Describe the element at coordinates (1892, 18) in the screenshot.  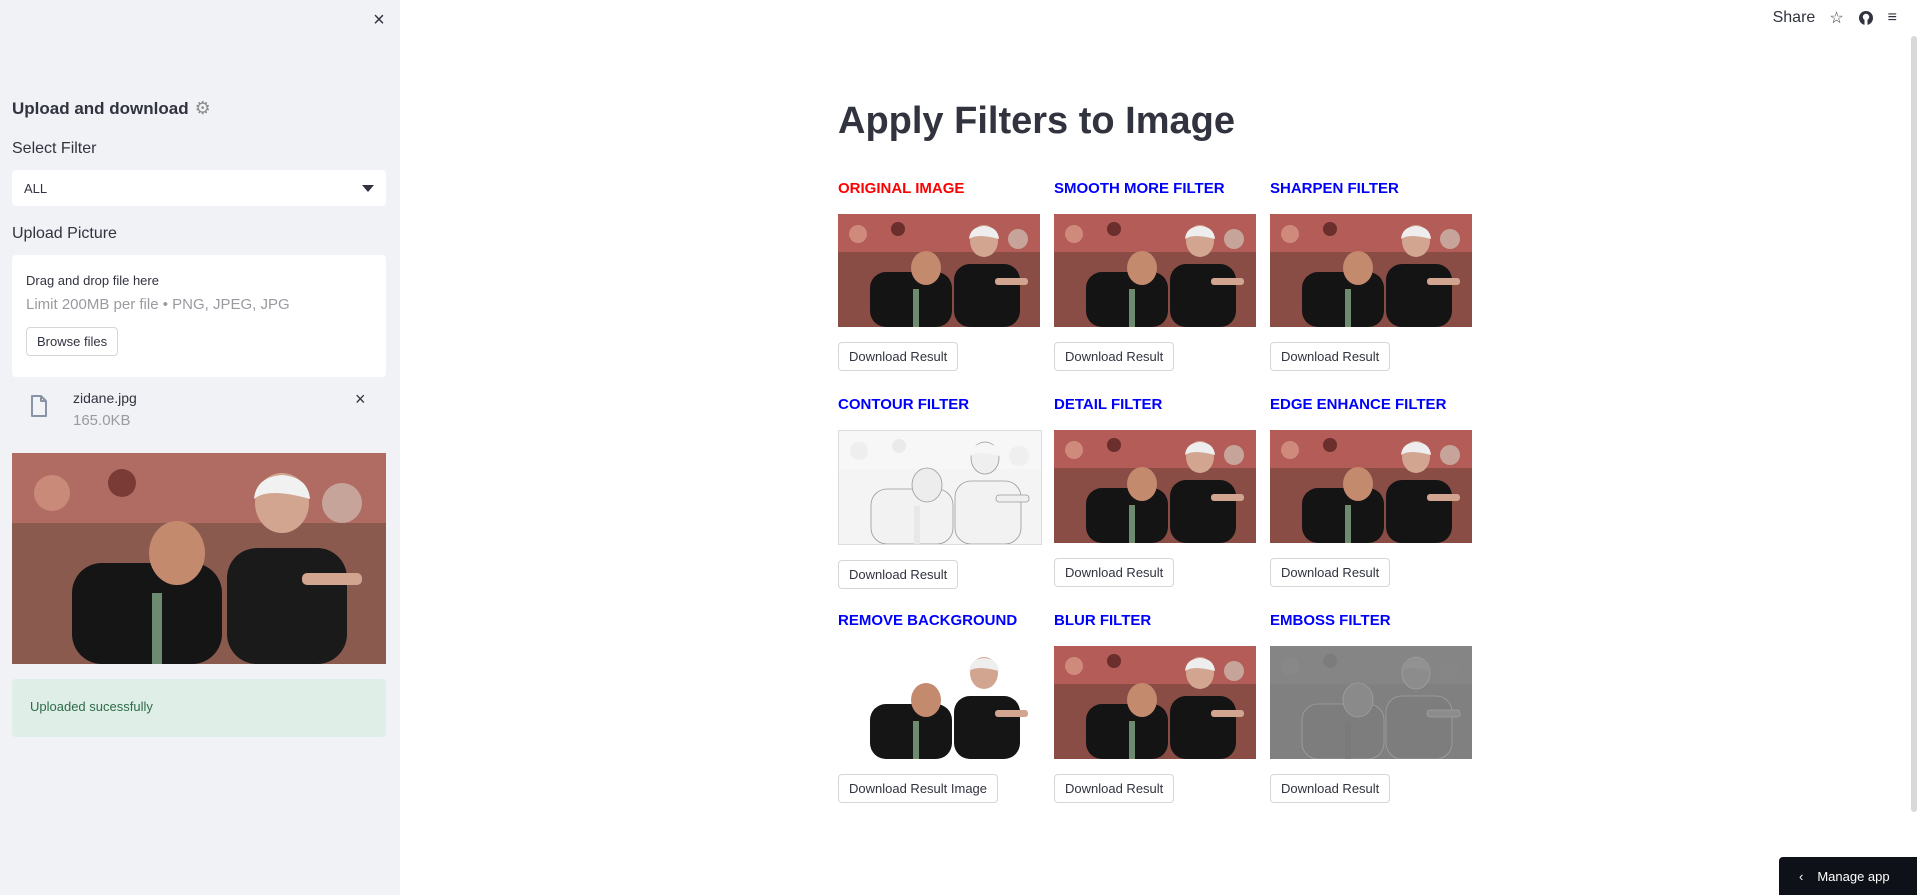
I see `menu-icon: ≡` at that location.